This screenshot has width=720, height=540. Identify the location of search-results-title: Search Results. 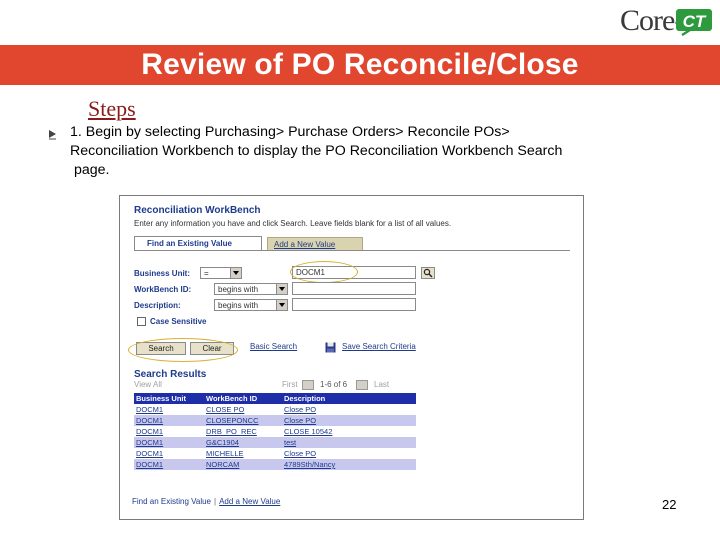
(170, 374).